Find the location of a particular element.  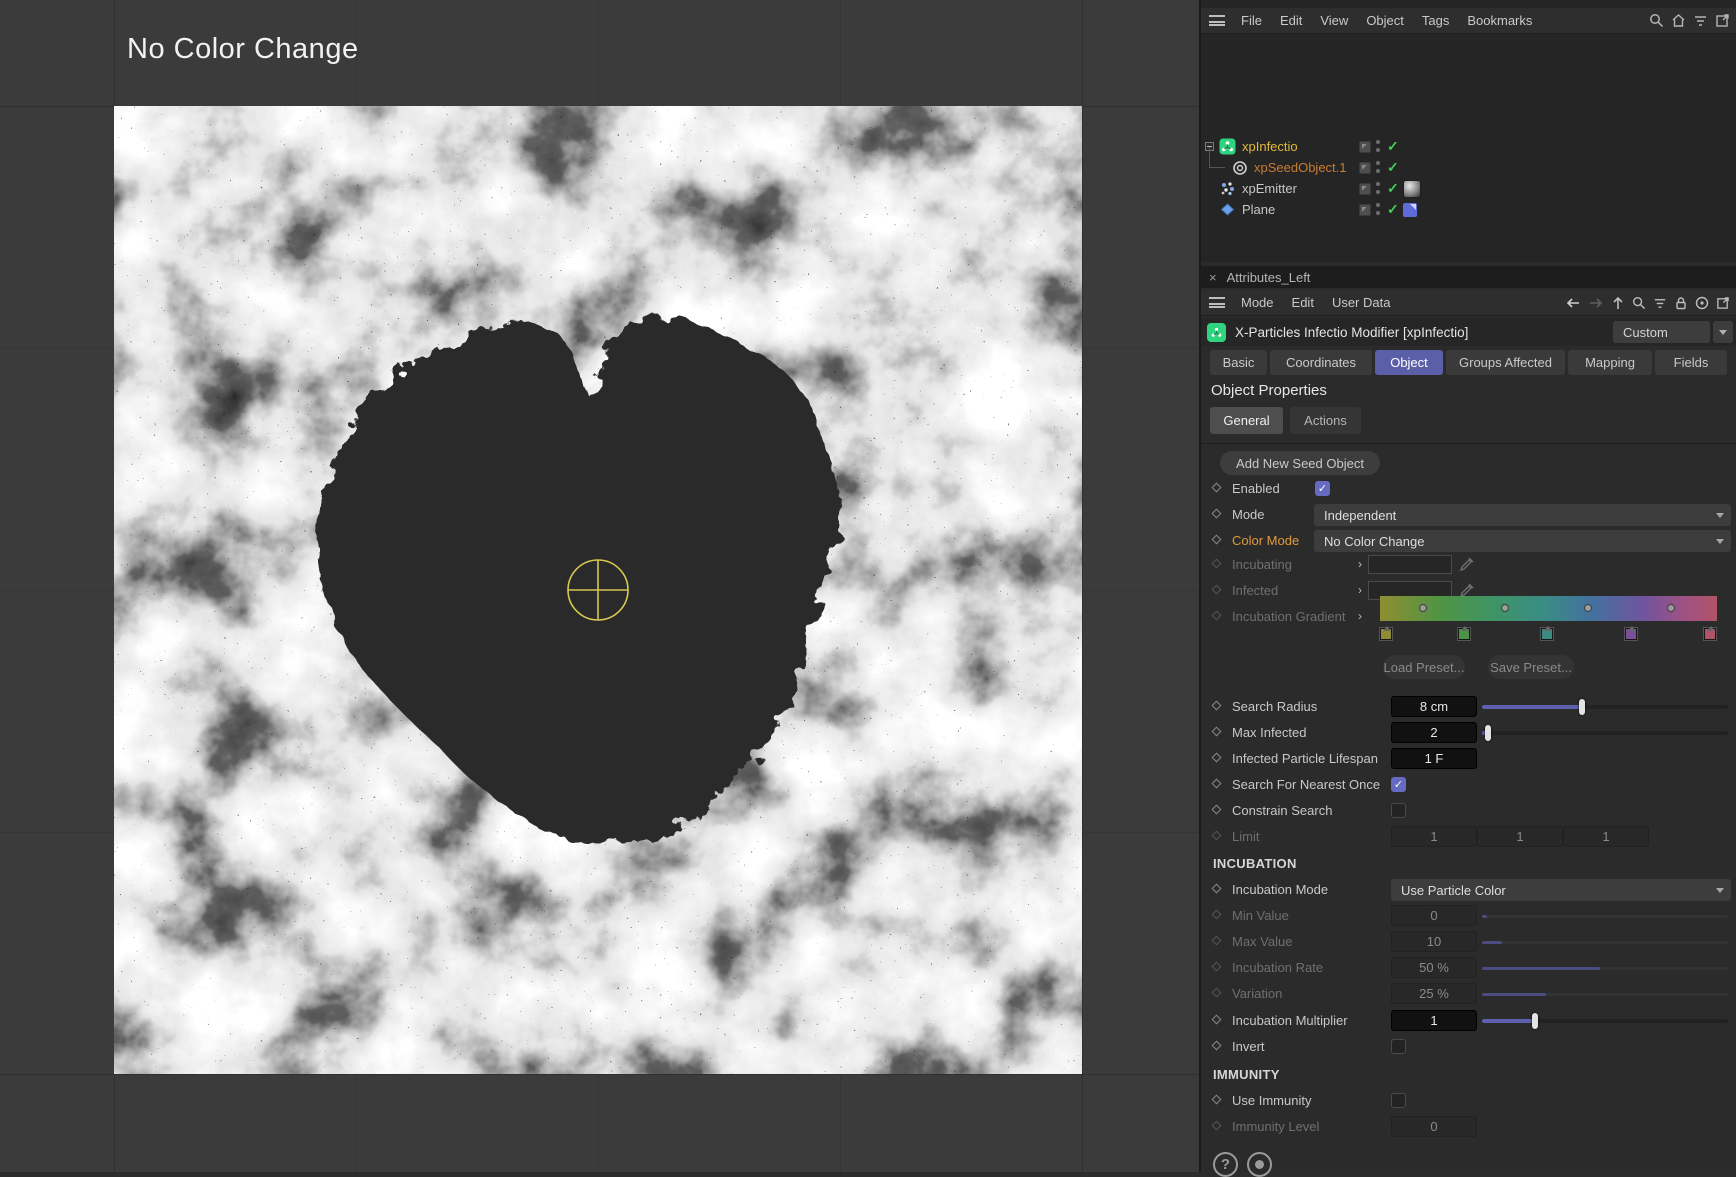

object-label: xpSeedObject.1 is located at coordinates (1300, 167).